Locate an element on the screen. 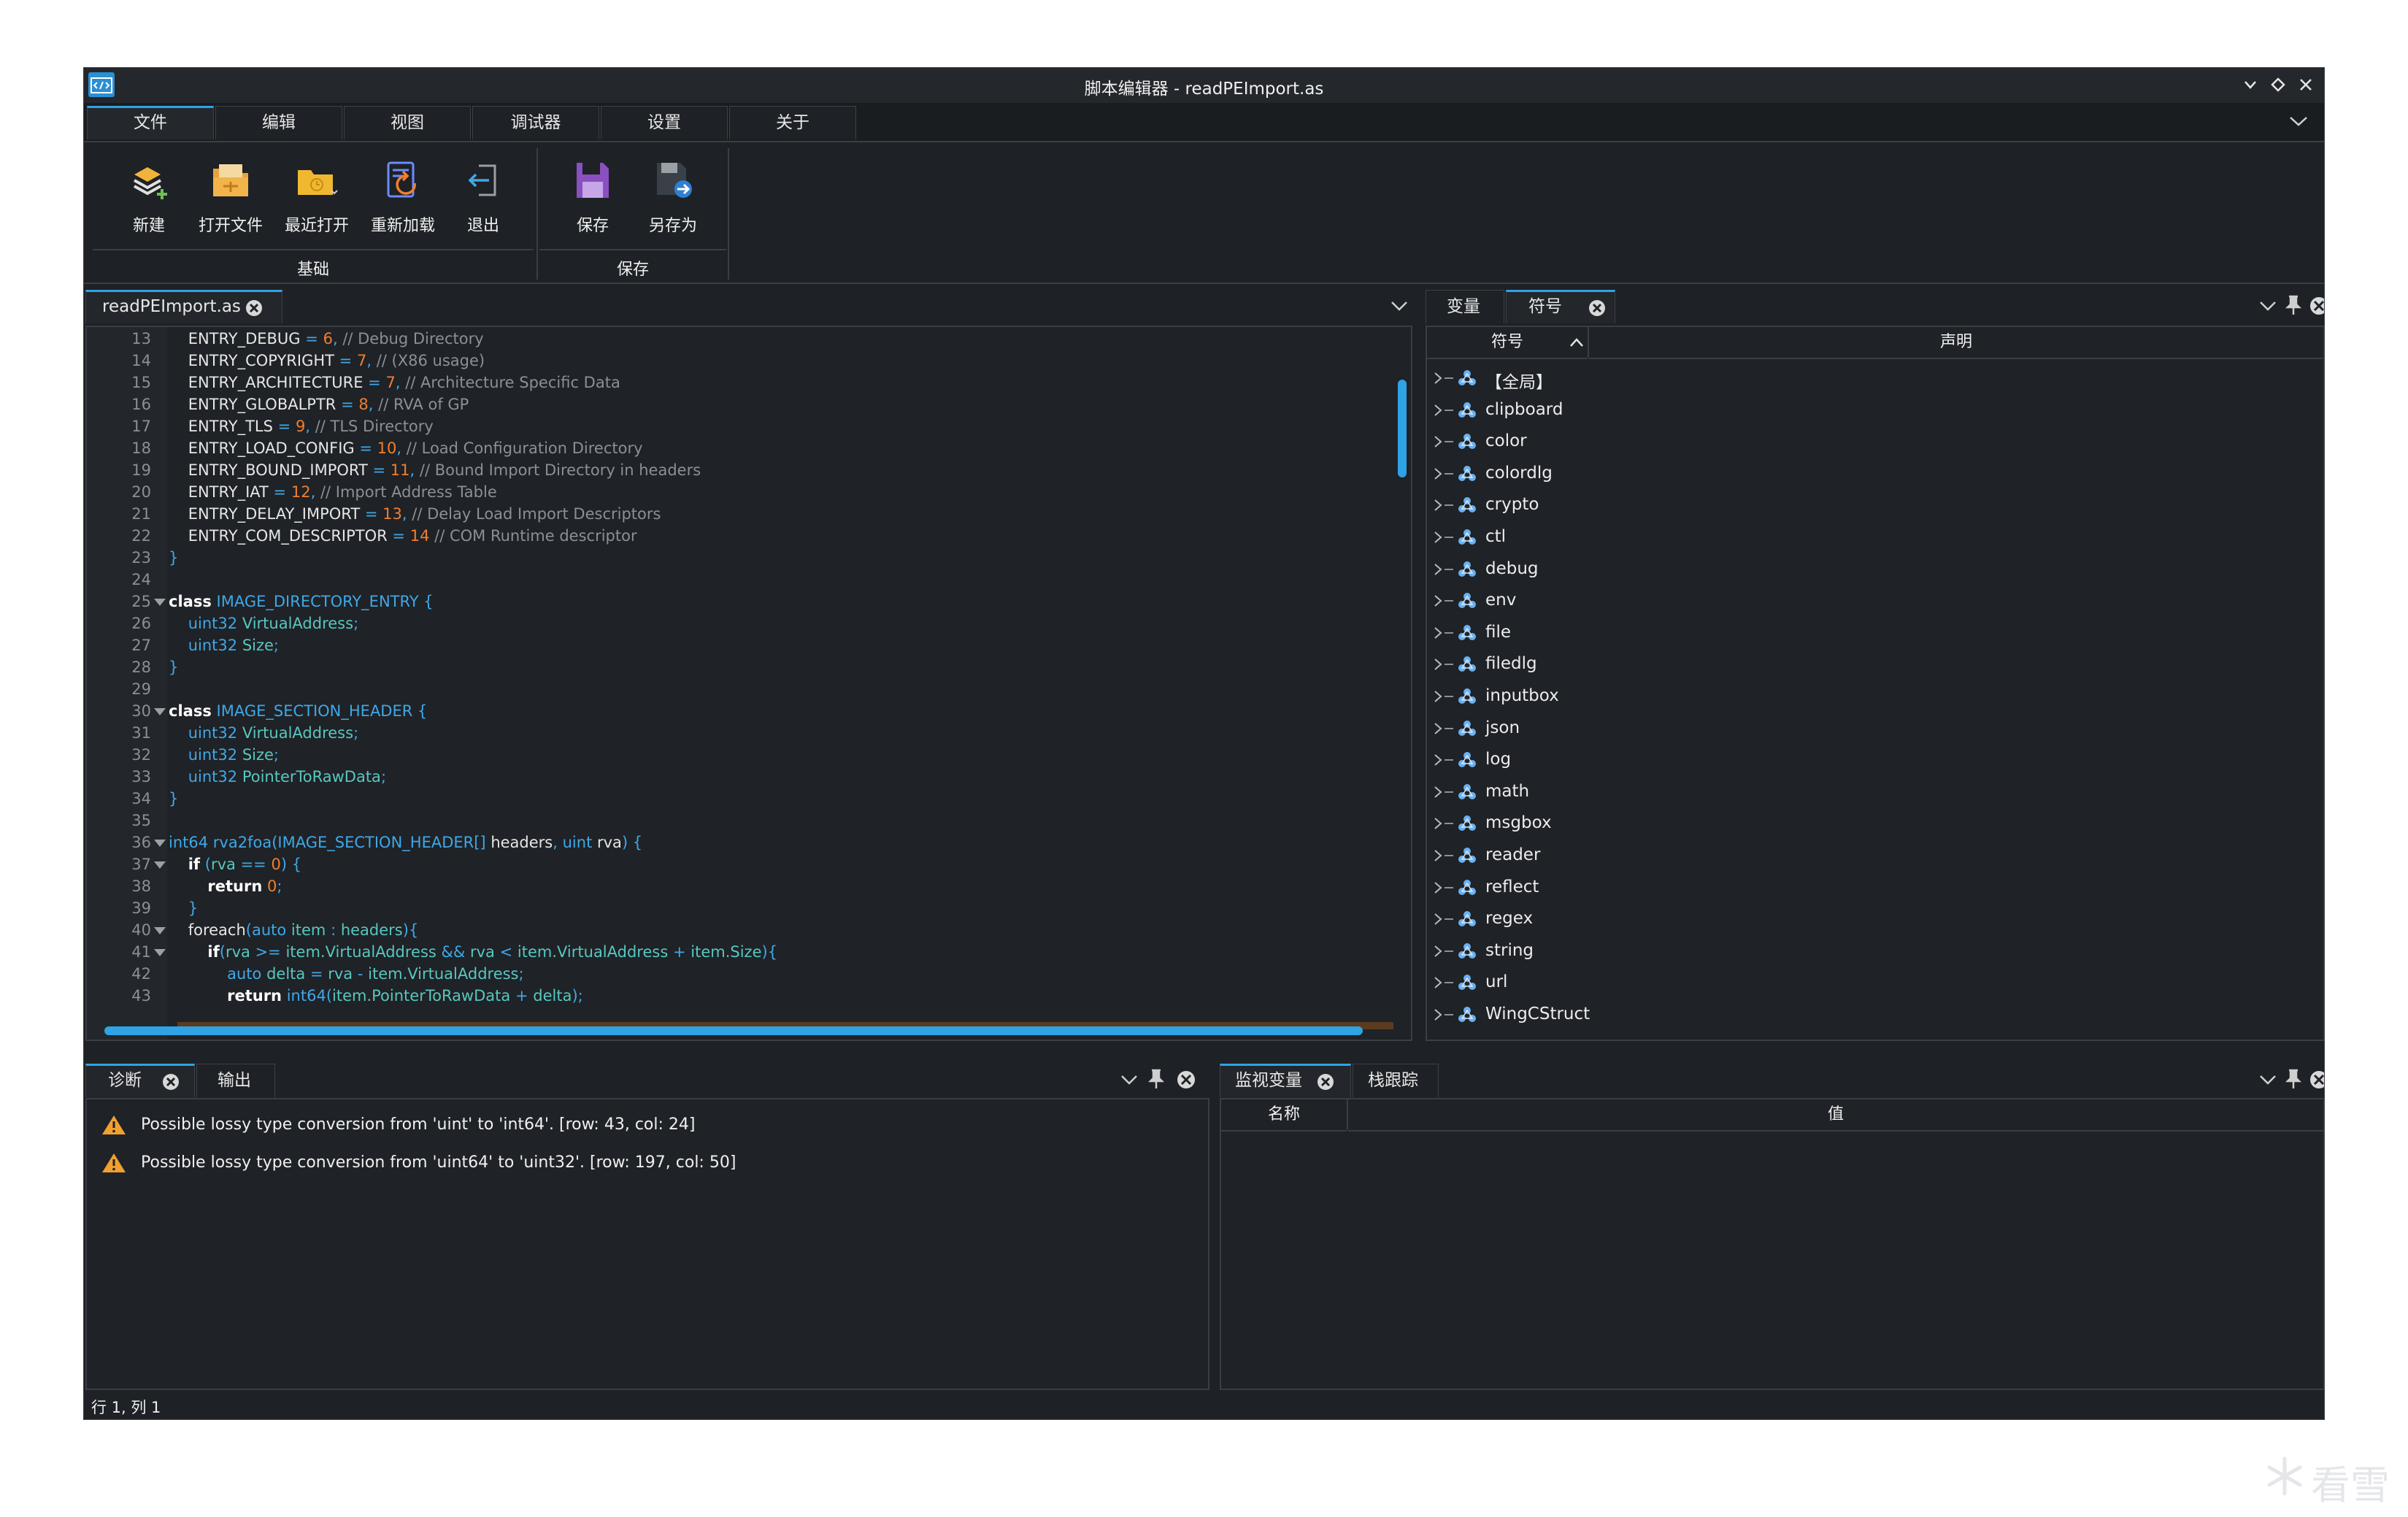 Image resolution: width=2408 pixels, height=1517 pixels. column-header-value: 值 is located at coordinates (1835, 1116).